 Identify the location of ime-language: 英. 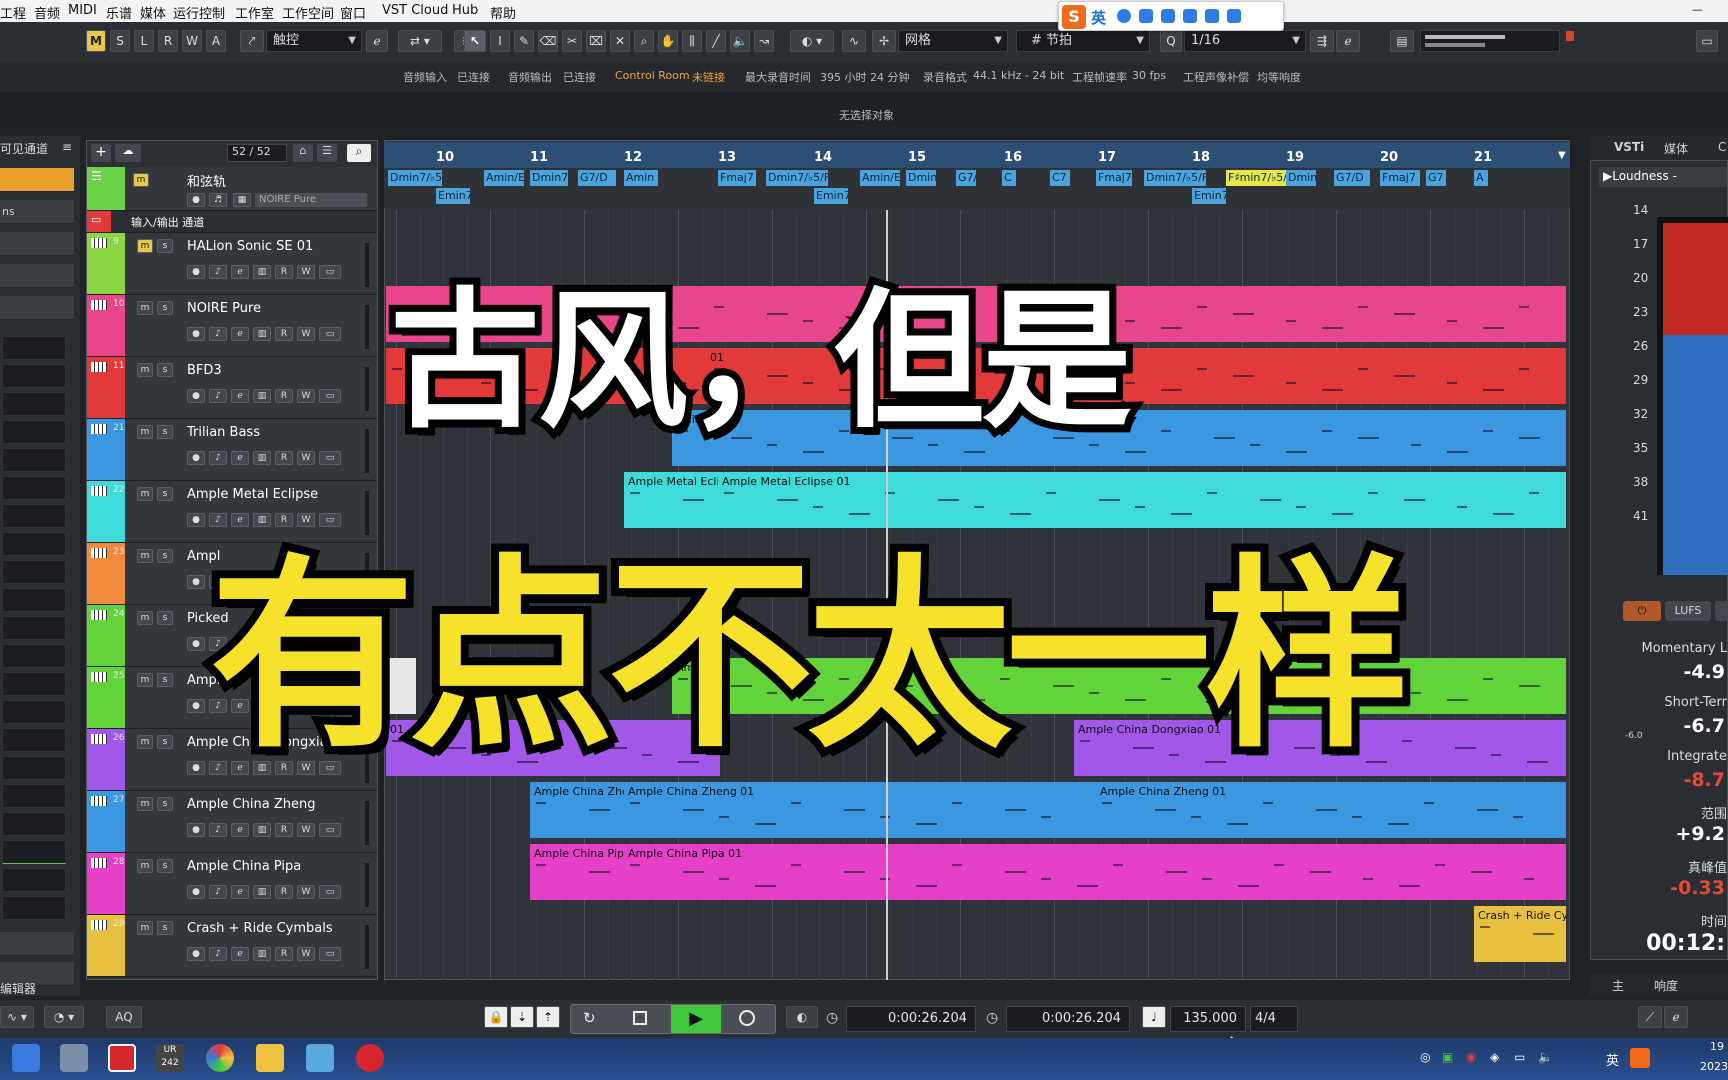
(1098, 17).